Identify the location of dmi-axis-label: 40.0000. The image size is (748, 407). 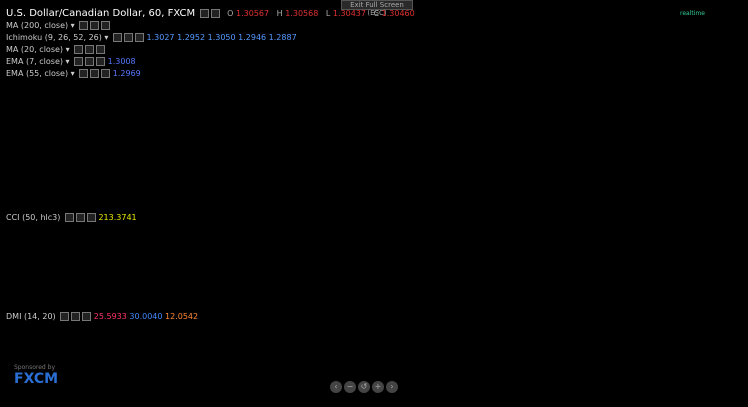
(725, 340).